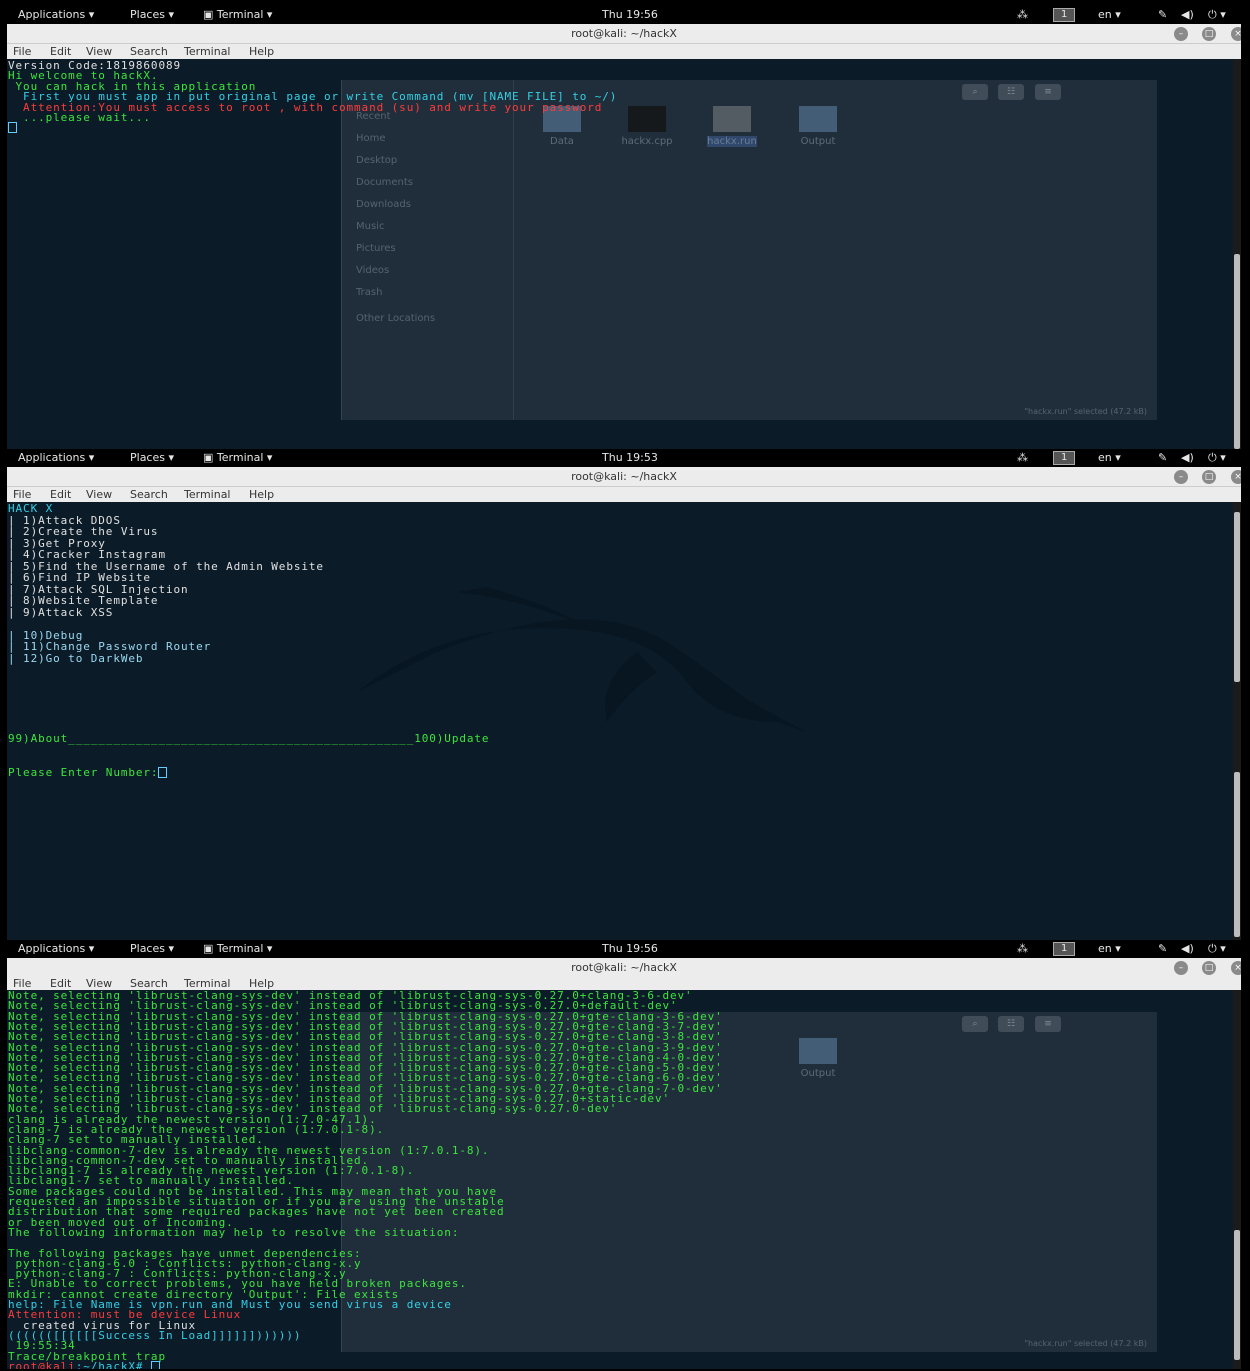 This screenshot has height=1371, width=1250. What do you see at coordinates (76, 658) in the screenshot?
I see `terminal-line: | 12)Go to DarkWeb` at bounding box center [76, 658].